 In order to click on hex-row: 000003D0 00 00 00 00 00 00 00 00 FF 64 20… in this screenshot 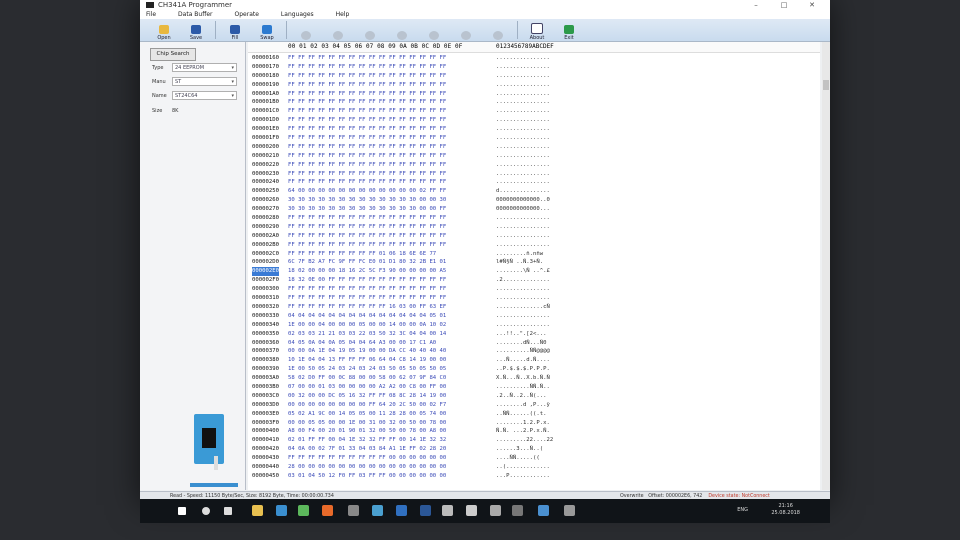, I will do `click(534, 405)`.